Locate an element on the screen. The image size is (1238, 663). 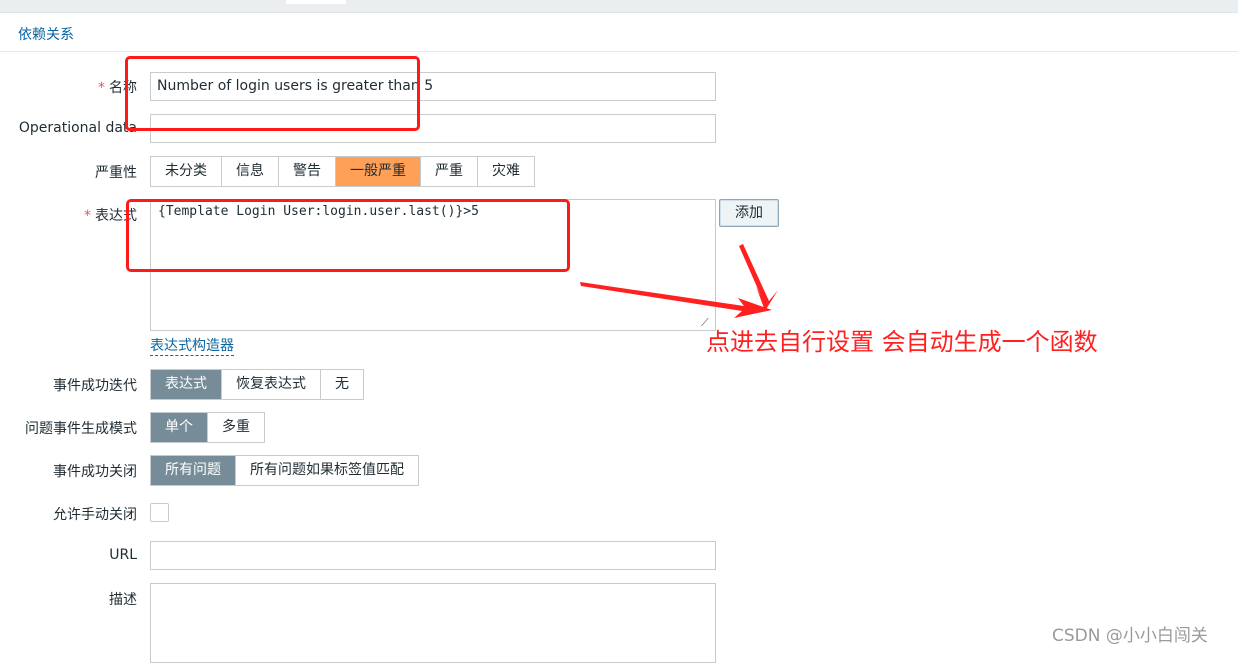
watermark: CSDN @小小白闯关 is located at coordinates (1130, 636).